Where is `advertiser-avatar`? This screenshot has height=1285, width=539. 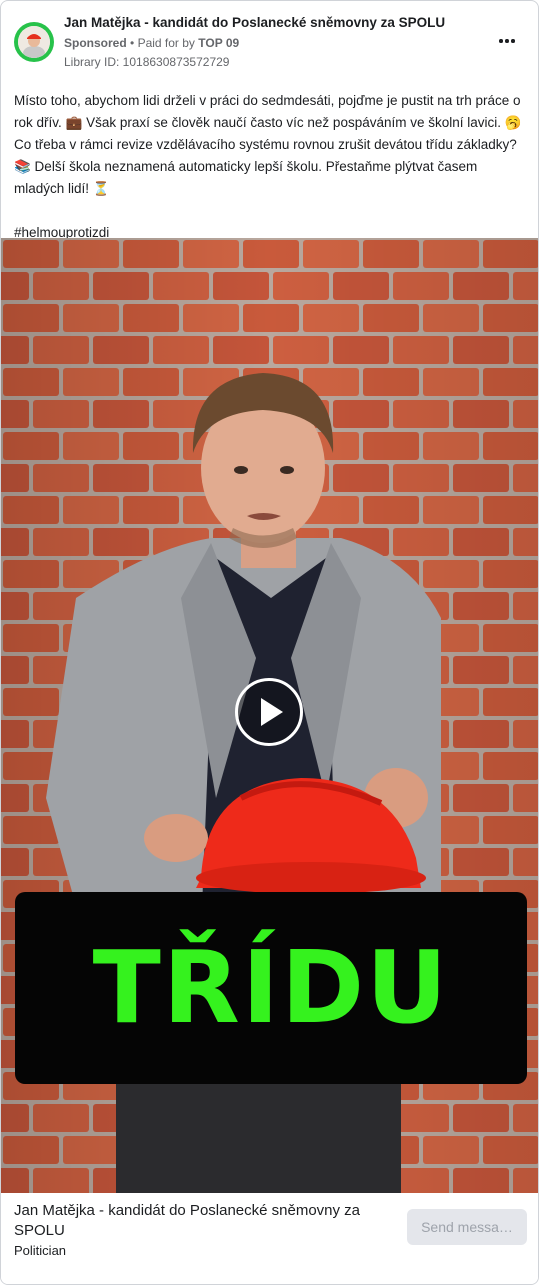
advertiser-avatar is located at coordinates (34, 42).